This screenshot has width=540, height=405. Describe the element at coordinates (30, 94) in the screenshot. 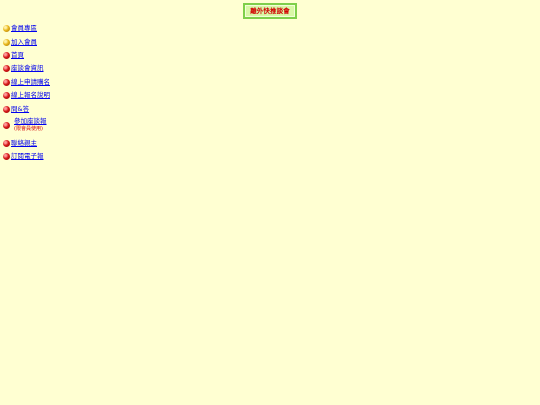

I see `nav-label: 線上報名說明` at that location.